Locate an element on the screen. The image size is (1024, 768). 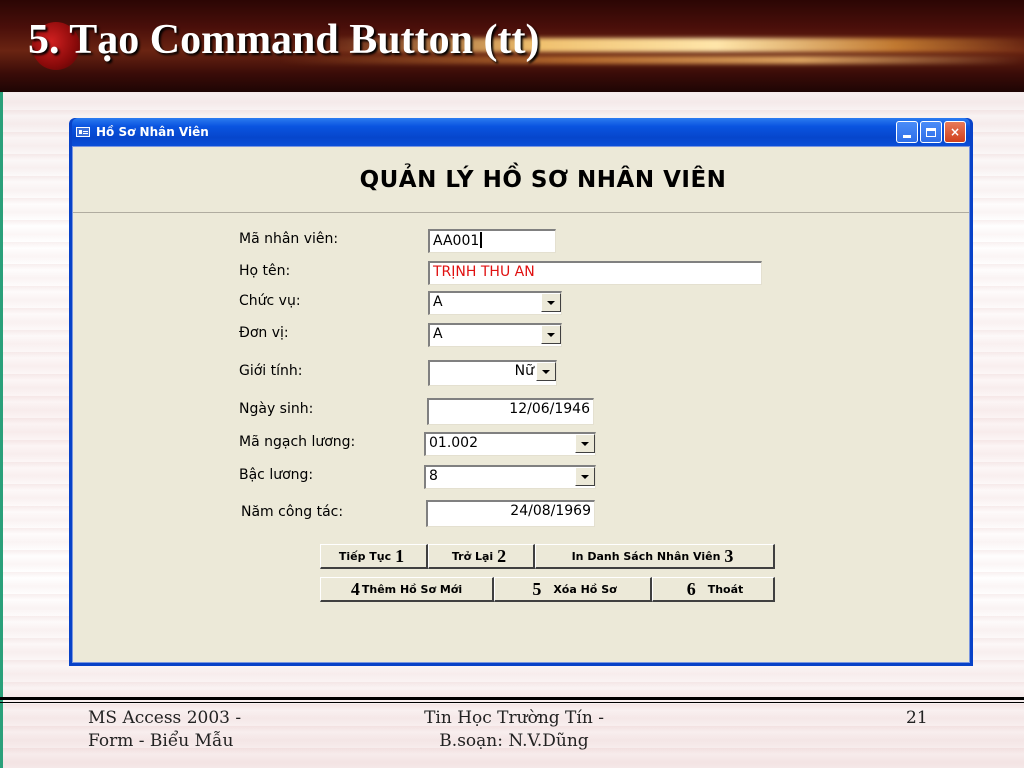
bac-luong-value: 8 is located at coordinates (510, 477).